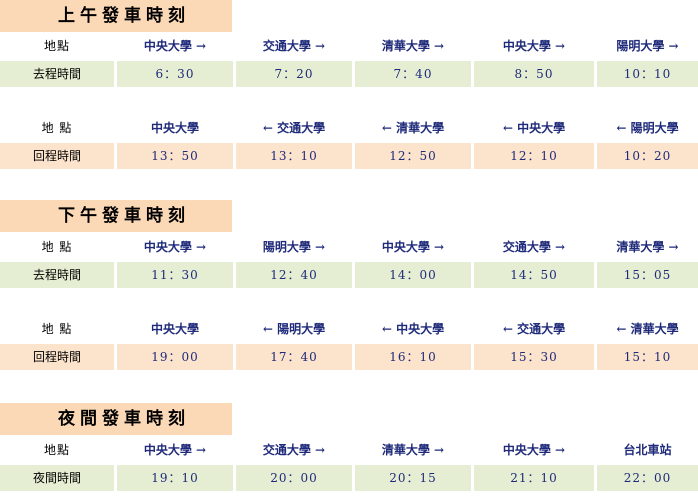 The width and height of the screenshot is (698, 498). What do you see at coordinates (413, 478) in the screenshot?
I see `departure-time: 20：15` at bounding box center [413, 478].